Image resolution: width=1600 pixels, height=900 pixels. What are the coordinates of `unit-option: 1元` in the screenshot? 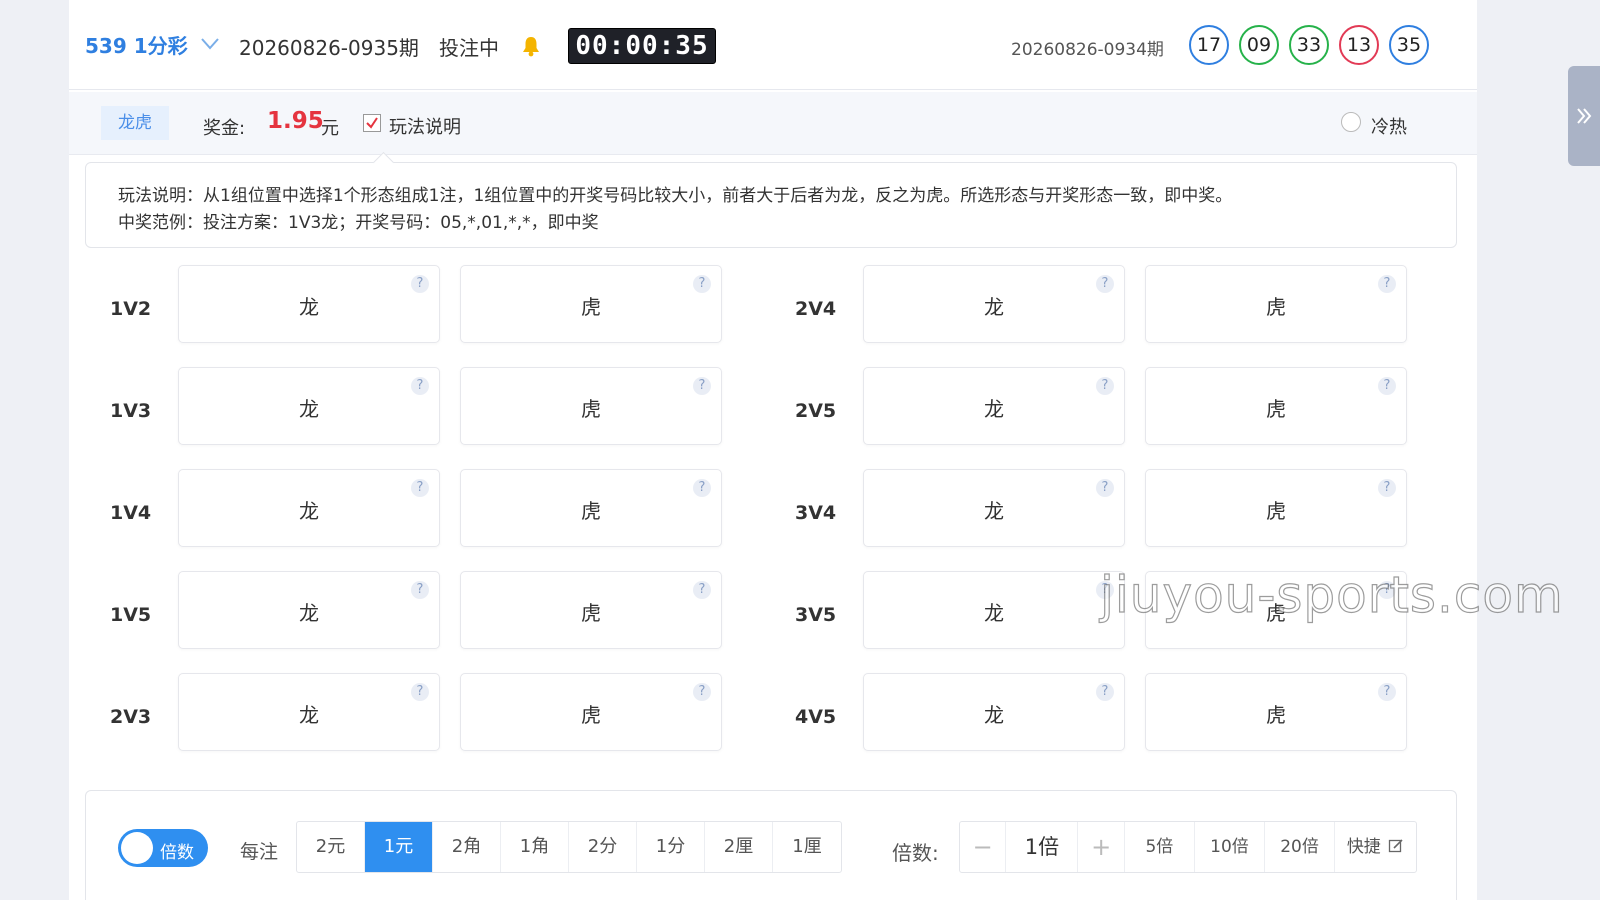 It's located at (399, 847).